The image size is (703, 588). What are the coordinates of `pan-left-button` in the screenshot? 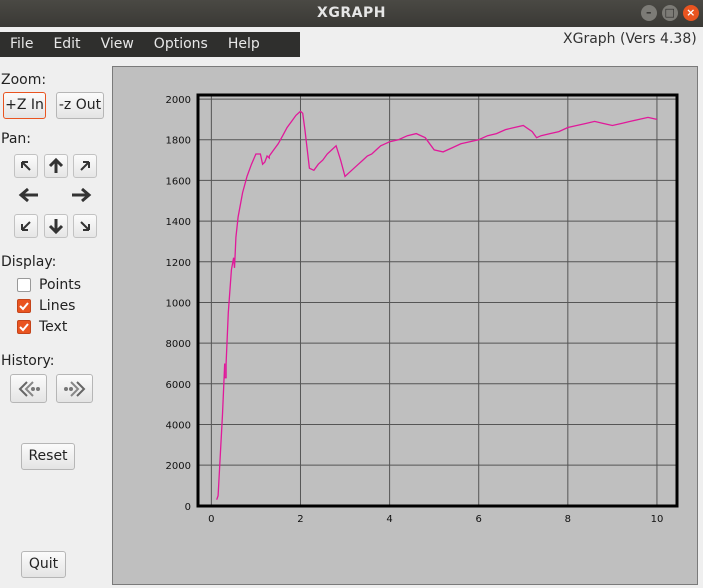 It's located at (29, 195).